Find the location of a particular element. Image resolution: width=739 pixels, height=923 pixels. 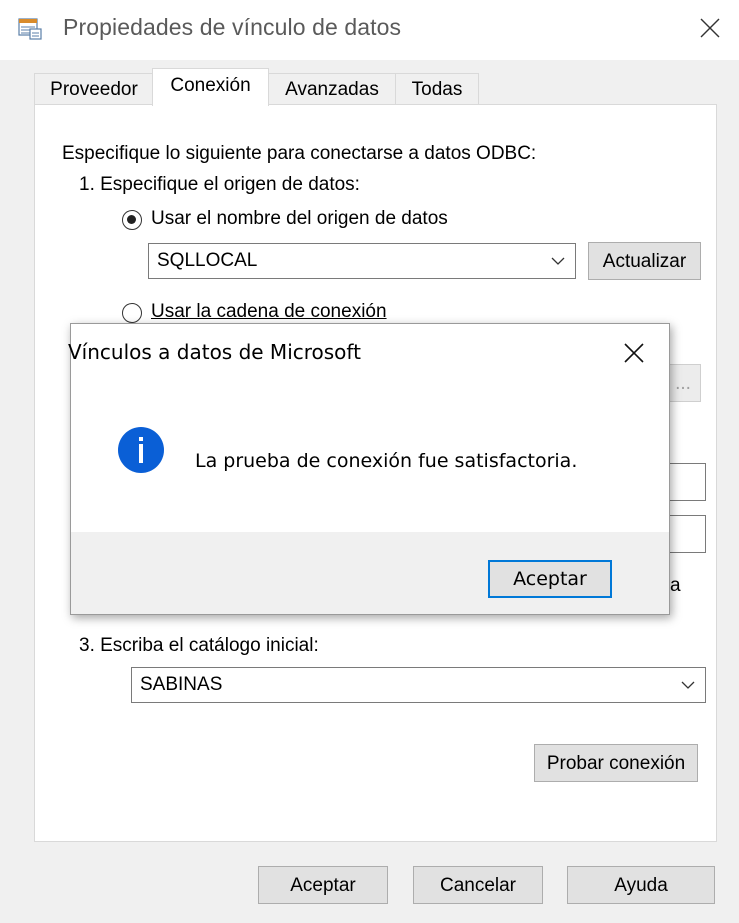

use-connstring-radio is located at coordinates (132, 313).